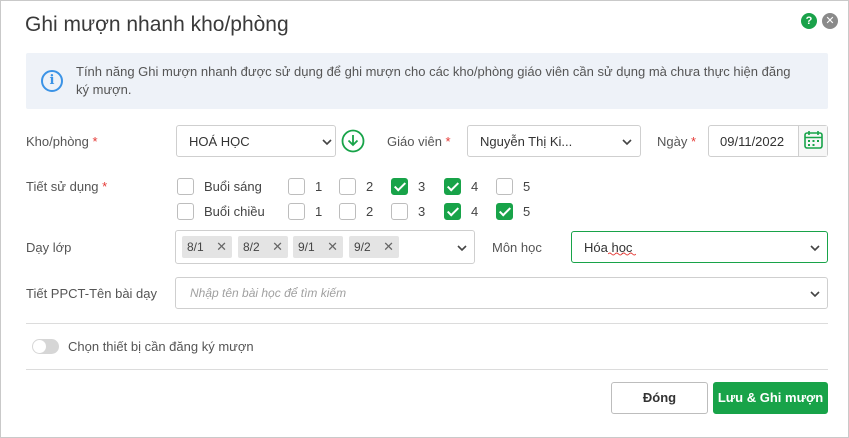 The height and width of the screenshot is (438, 849). What do you see at coordinates (517, 247) in the screenshot?
I see `mon-hoc-label: Môn học` at bounding box center [517, 247].